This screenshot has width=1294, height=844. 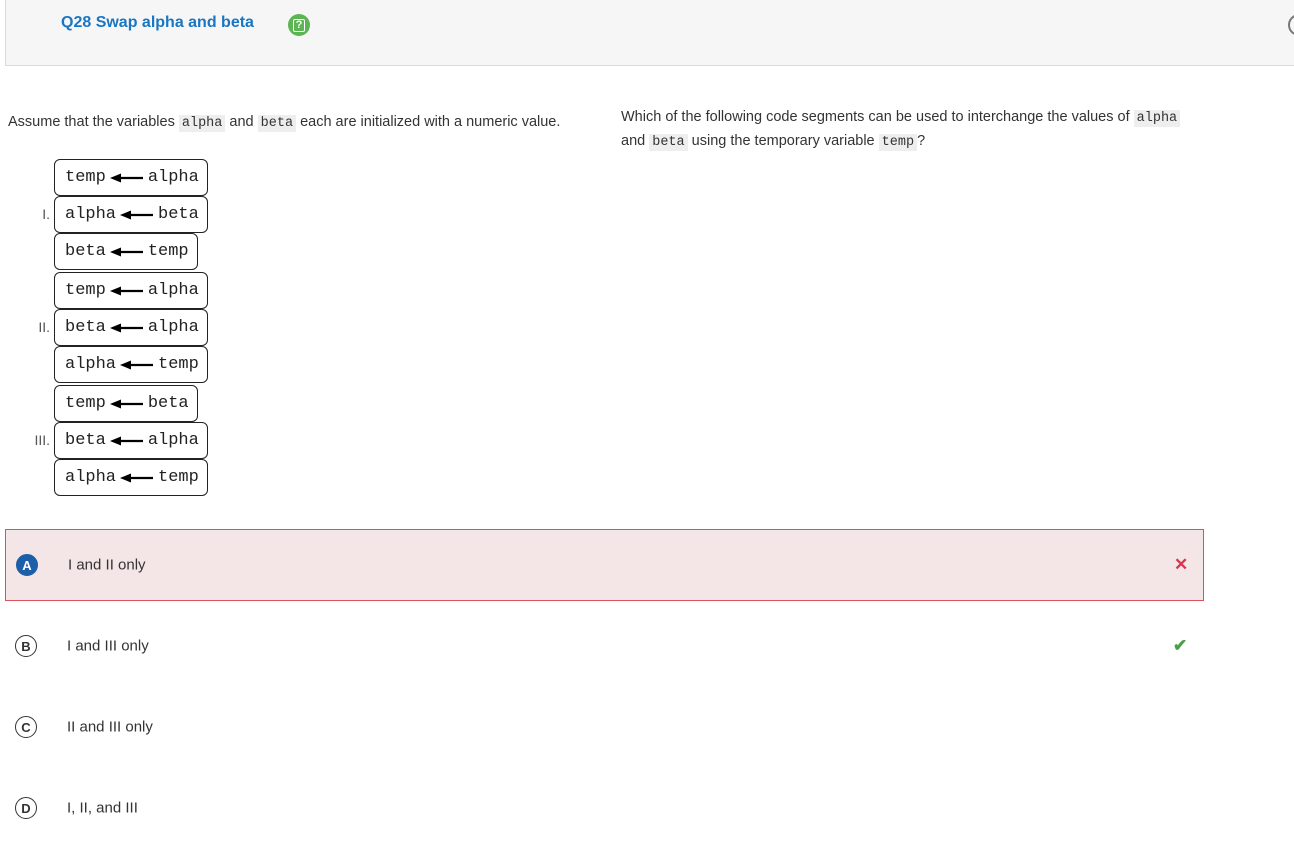 I want to click on code-variable-temp: temp, so click(x=898, y=142).